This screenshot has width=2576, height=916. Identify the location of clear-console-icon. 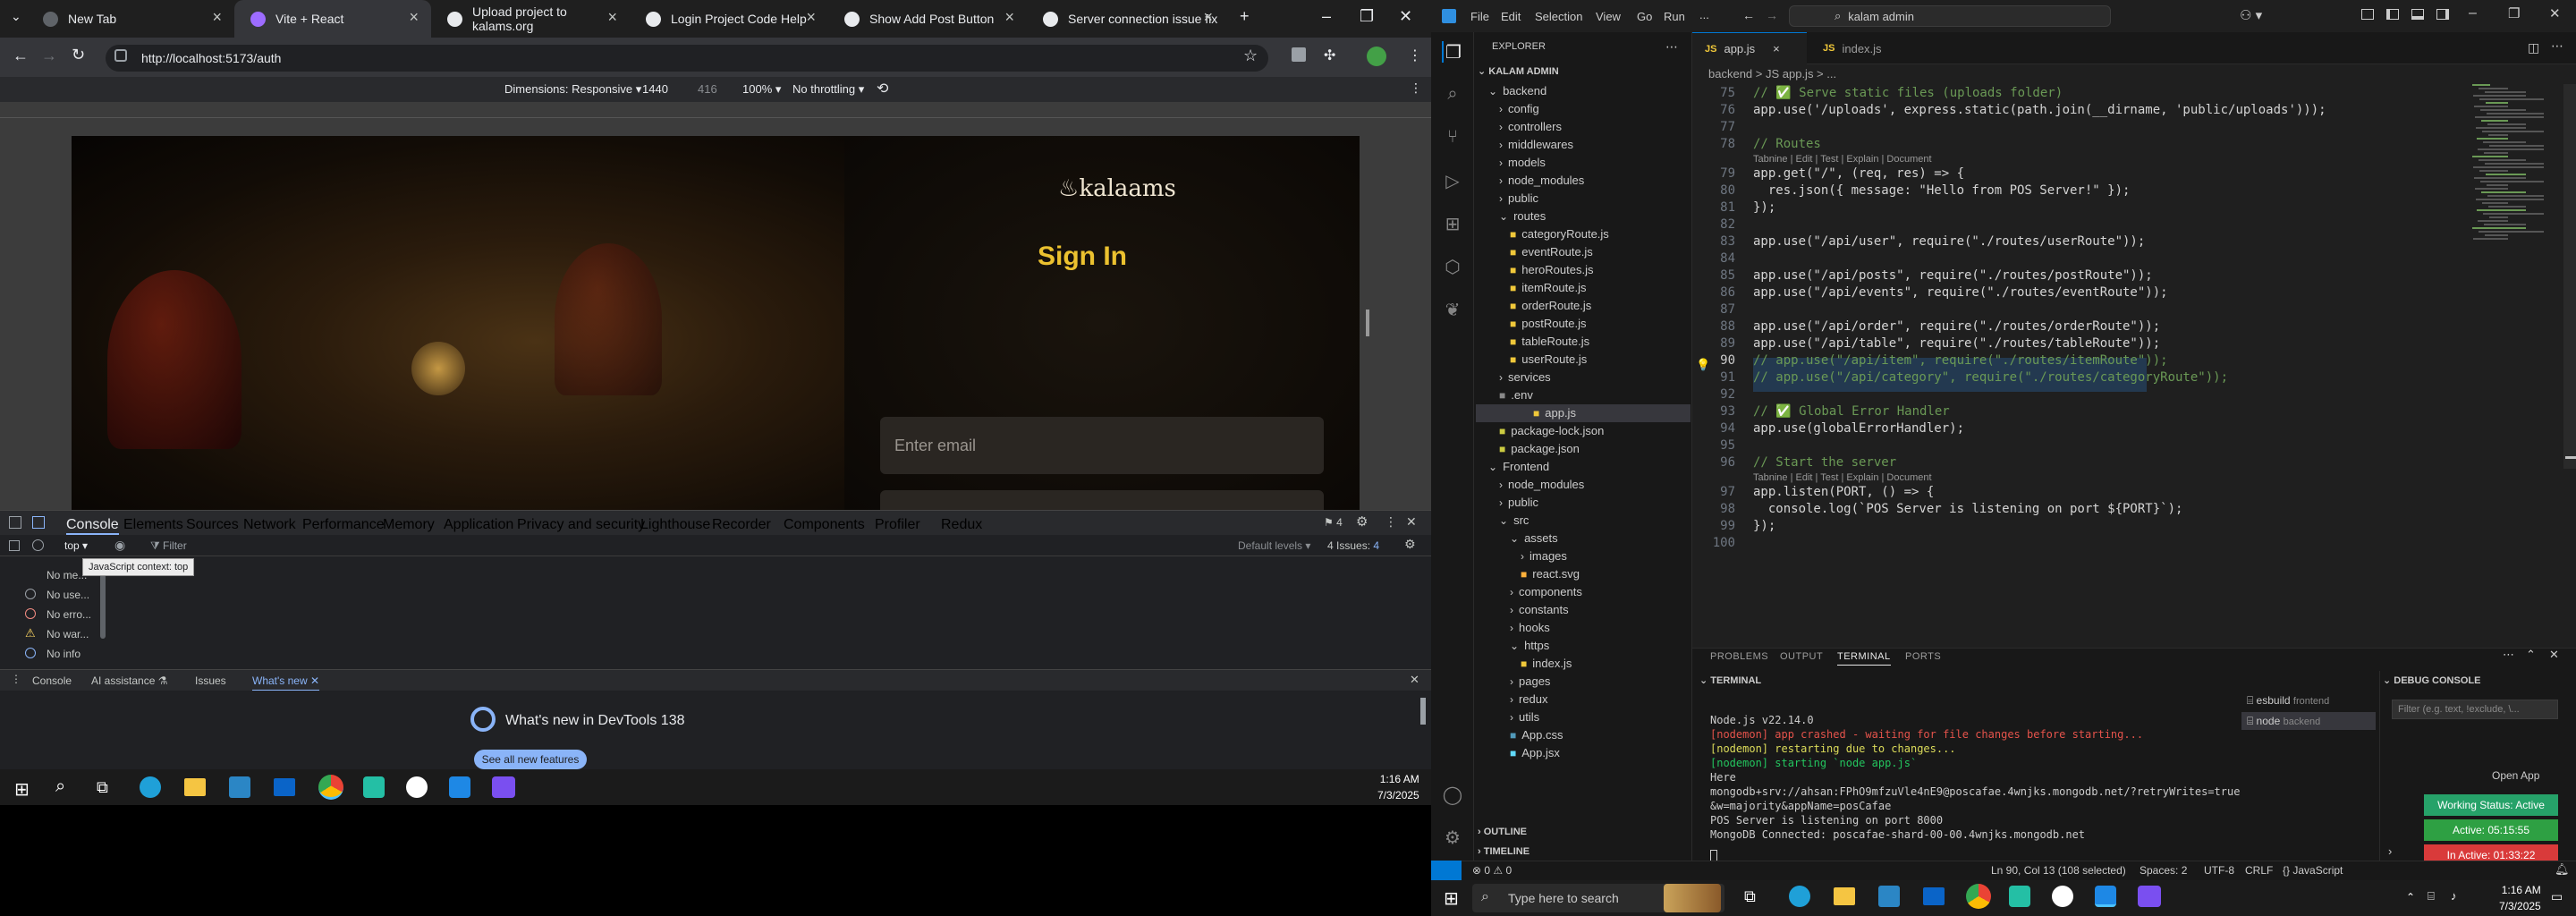
(38, 545).